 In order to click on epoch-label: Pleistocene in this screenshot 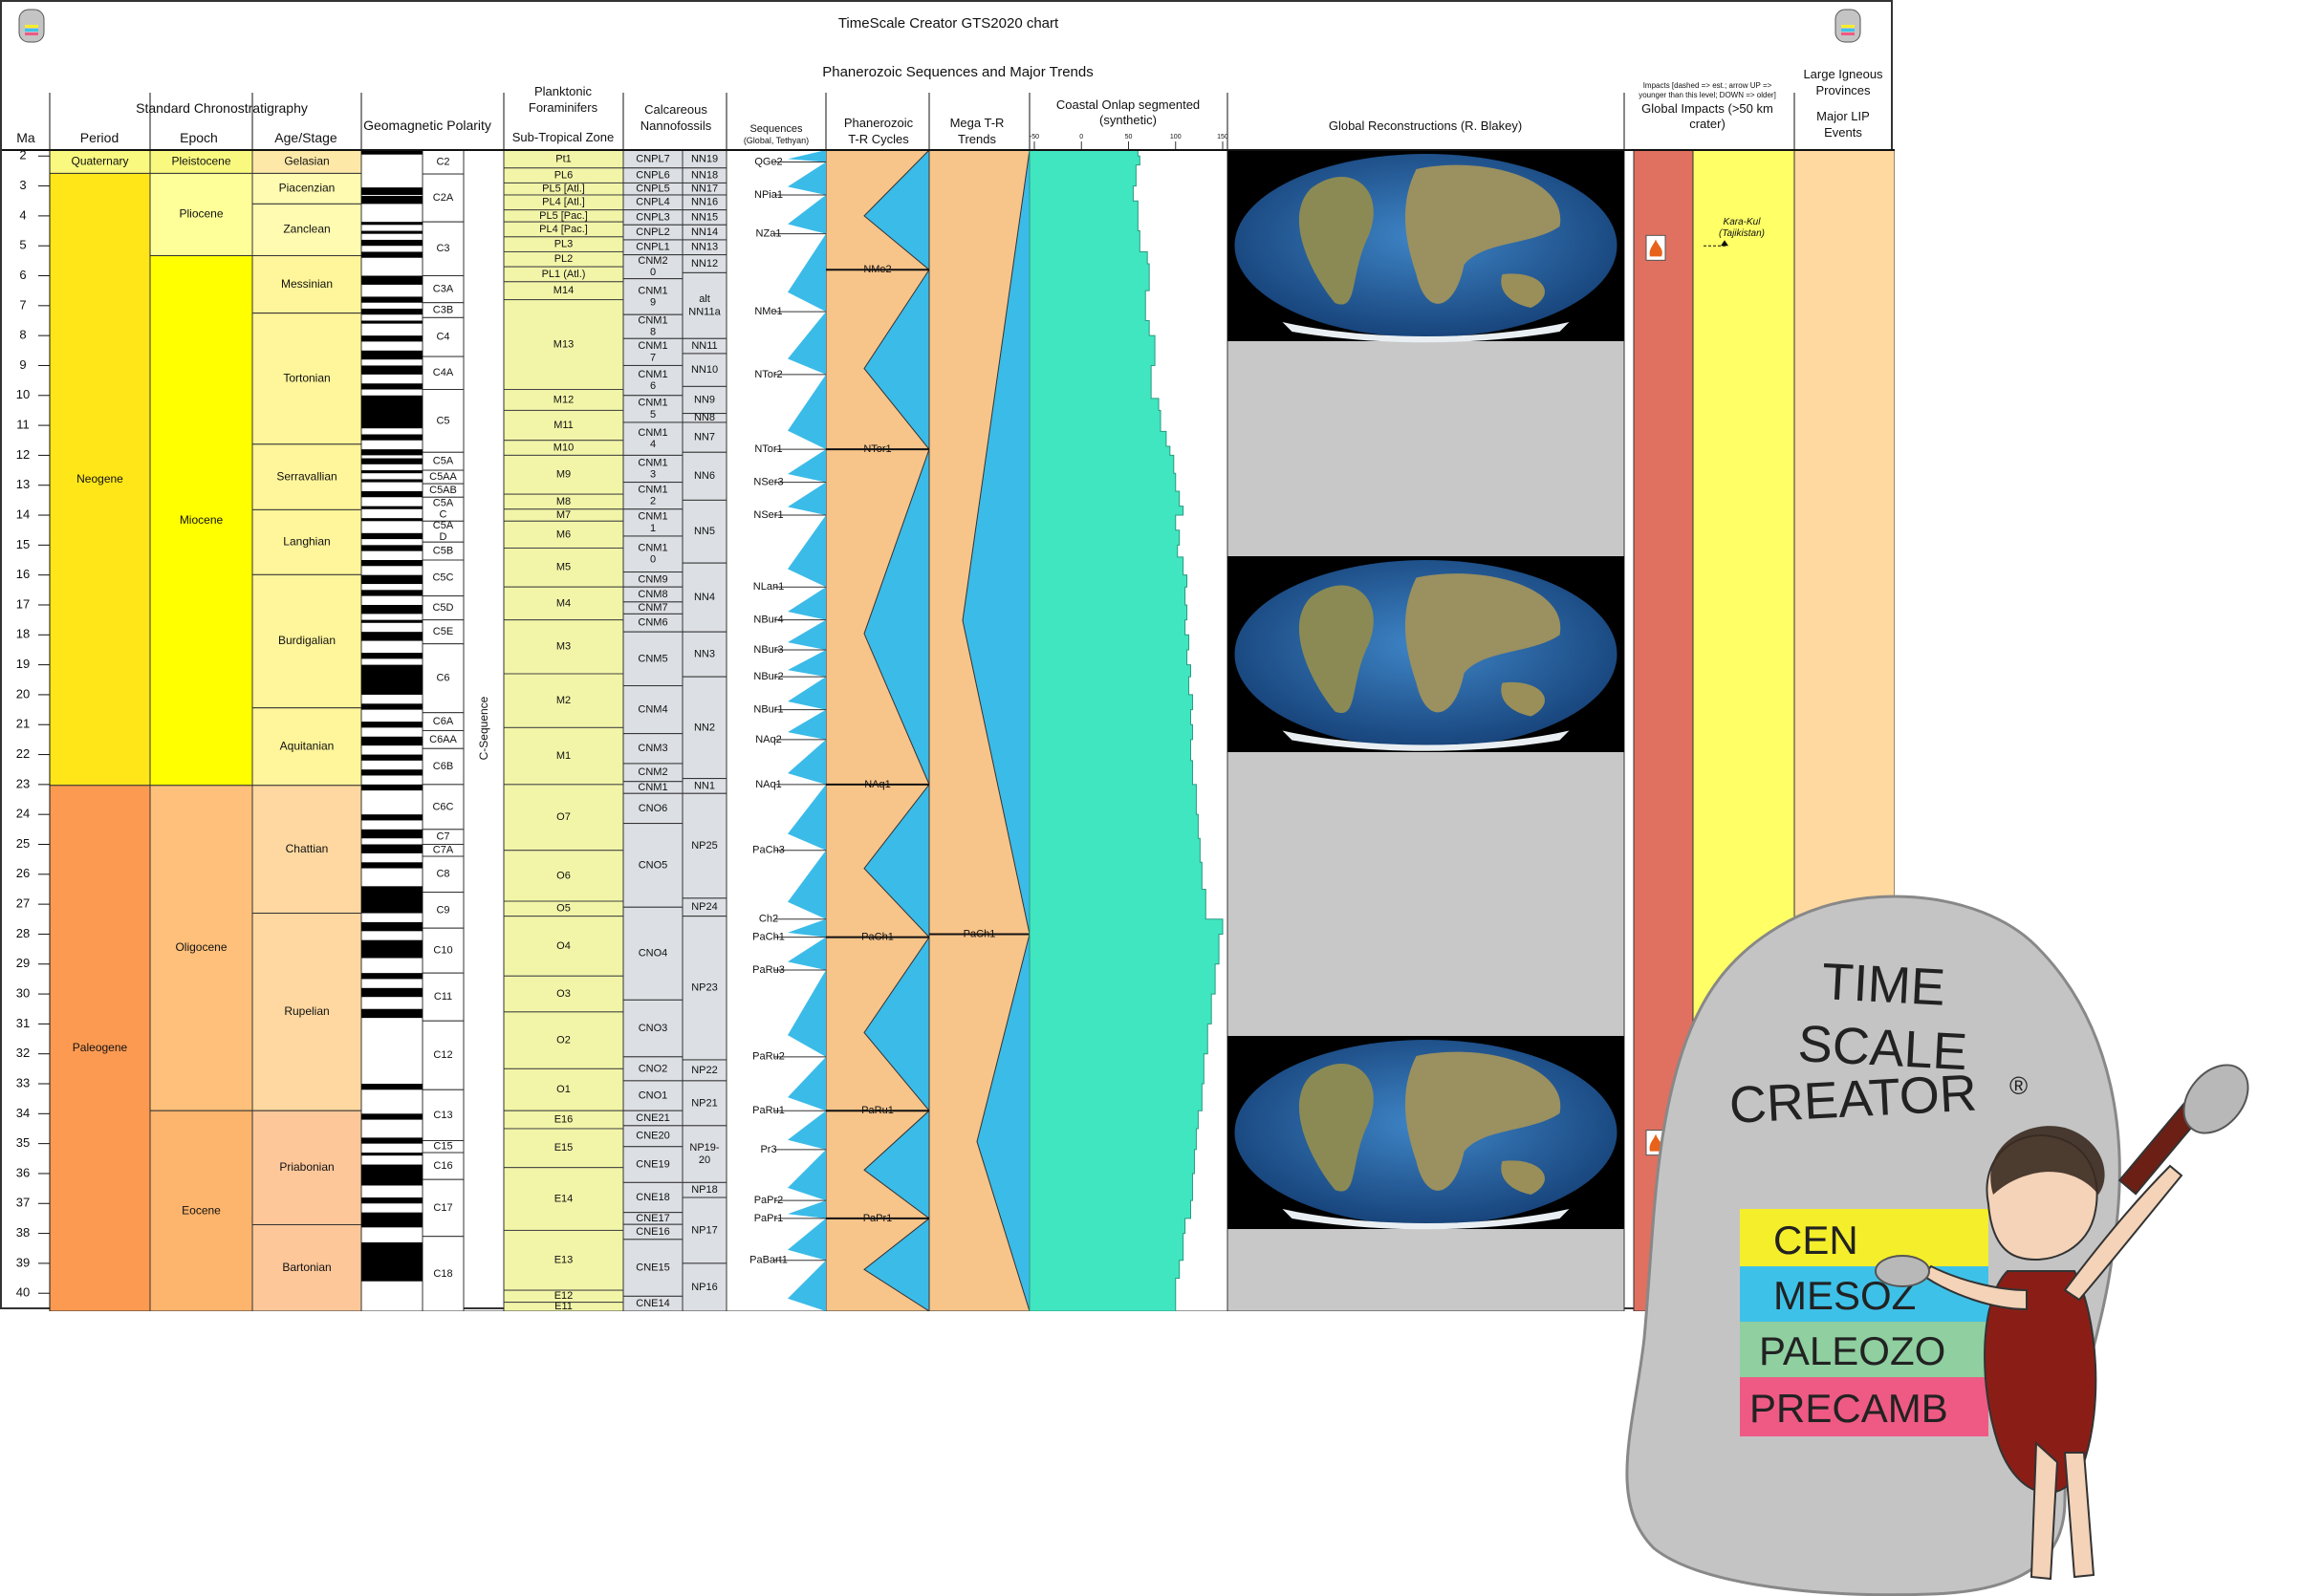, I will do `click(200, 161)`.